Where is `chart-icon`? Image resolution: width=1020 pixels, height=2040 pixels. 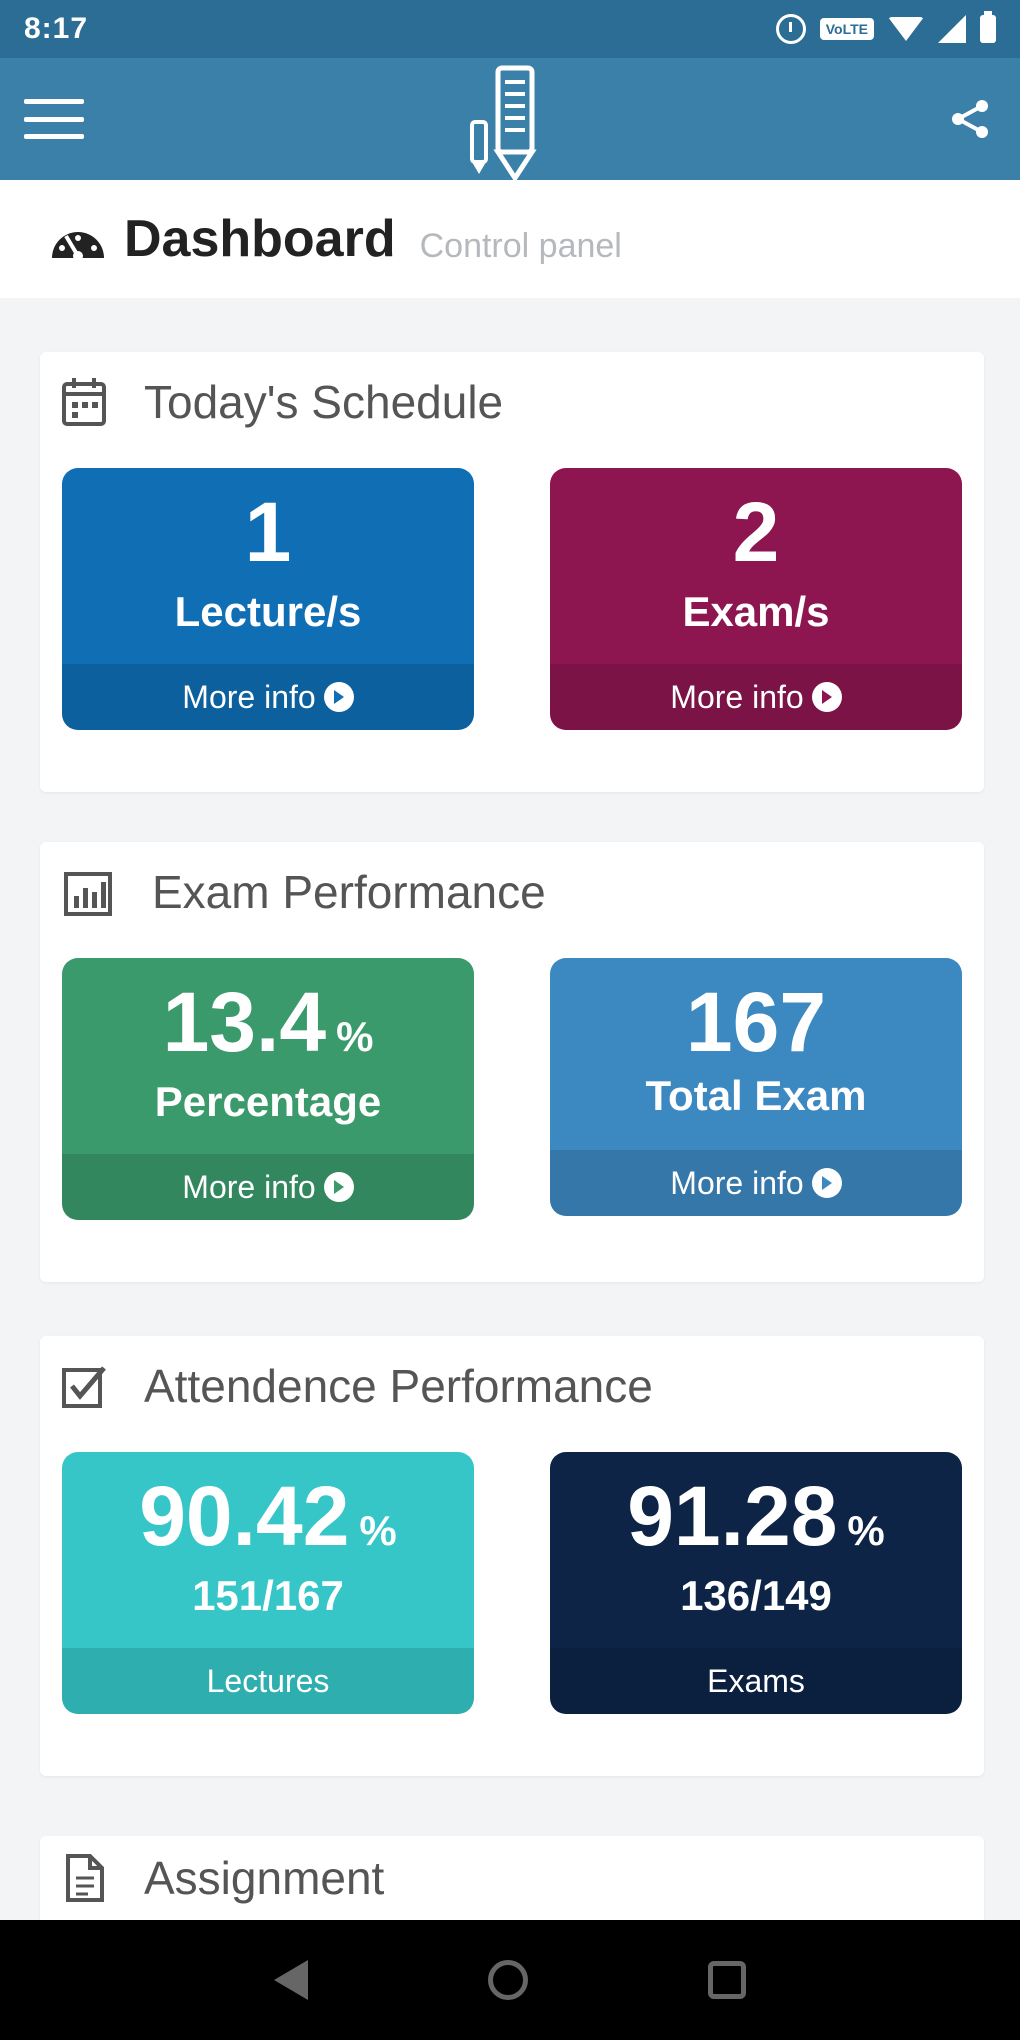 chart-icon is located at coordinates (88, 894).